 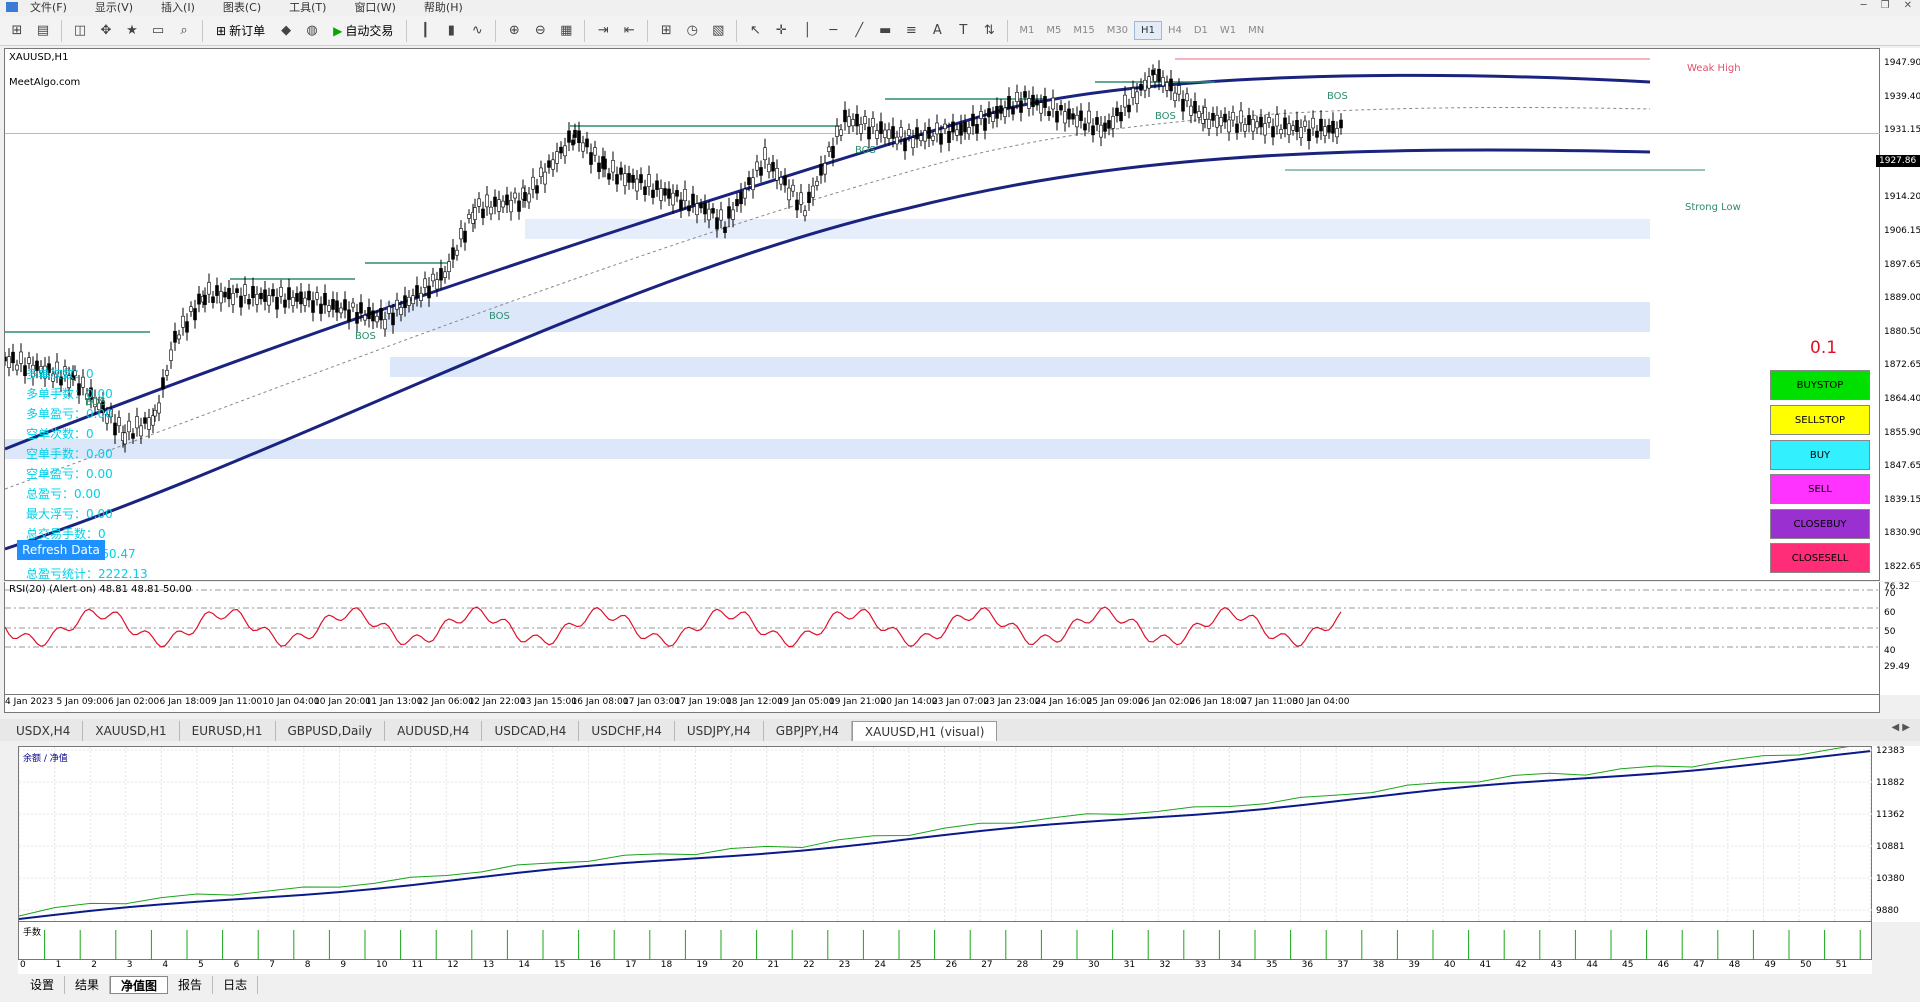 I want to click on data-window-icon: ✥, so click(x=106, y=31).